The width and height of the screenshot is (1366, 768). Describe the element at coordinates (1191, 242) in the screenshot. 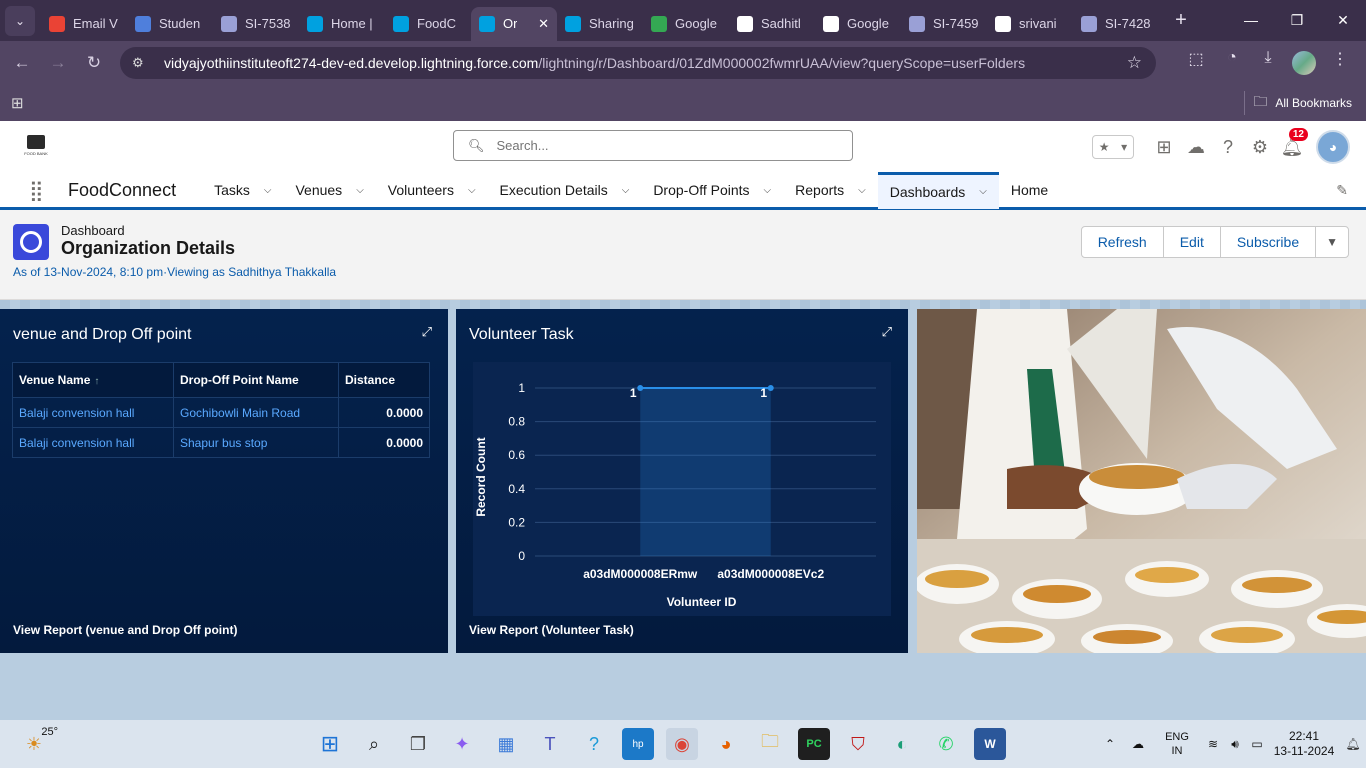

I see `edit-button: Edit` at that location.